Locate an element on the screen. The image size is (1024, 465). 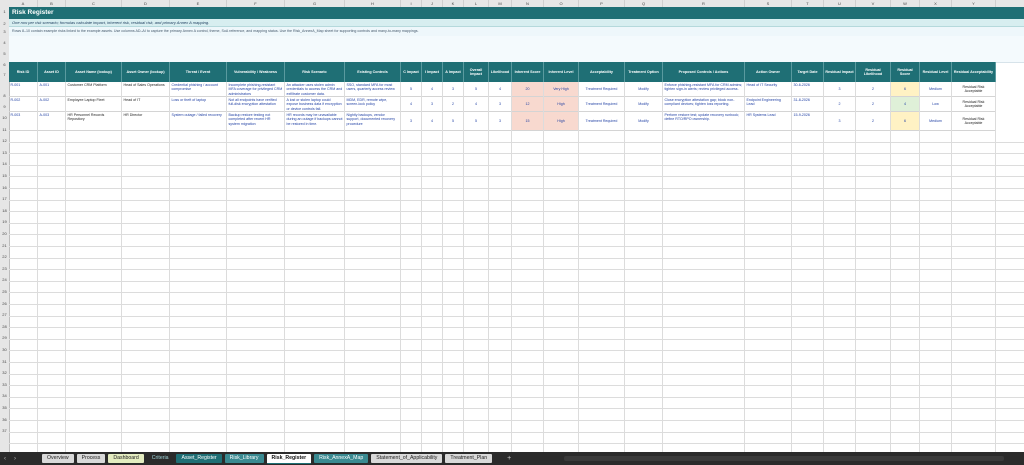
risk-cell: 15-9-2026 is located at coordinates (808, 121).